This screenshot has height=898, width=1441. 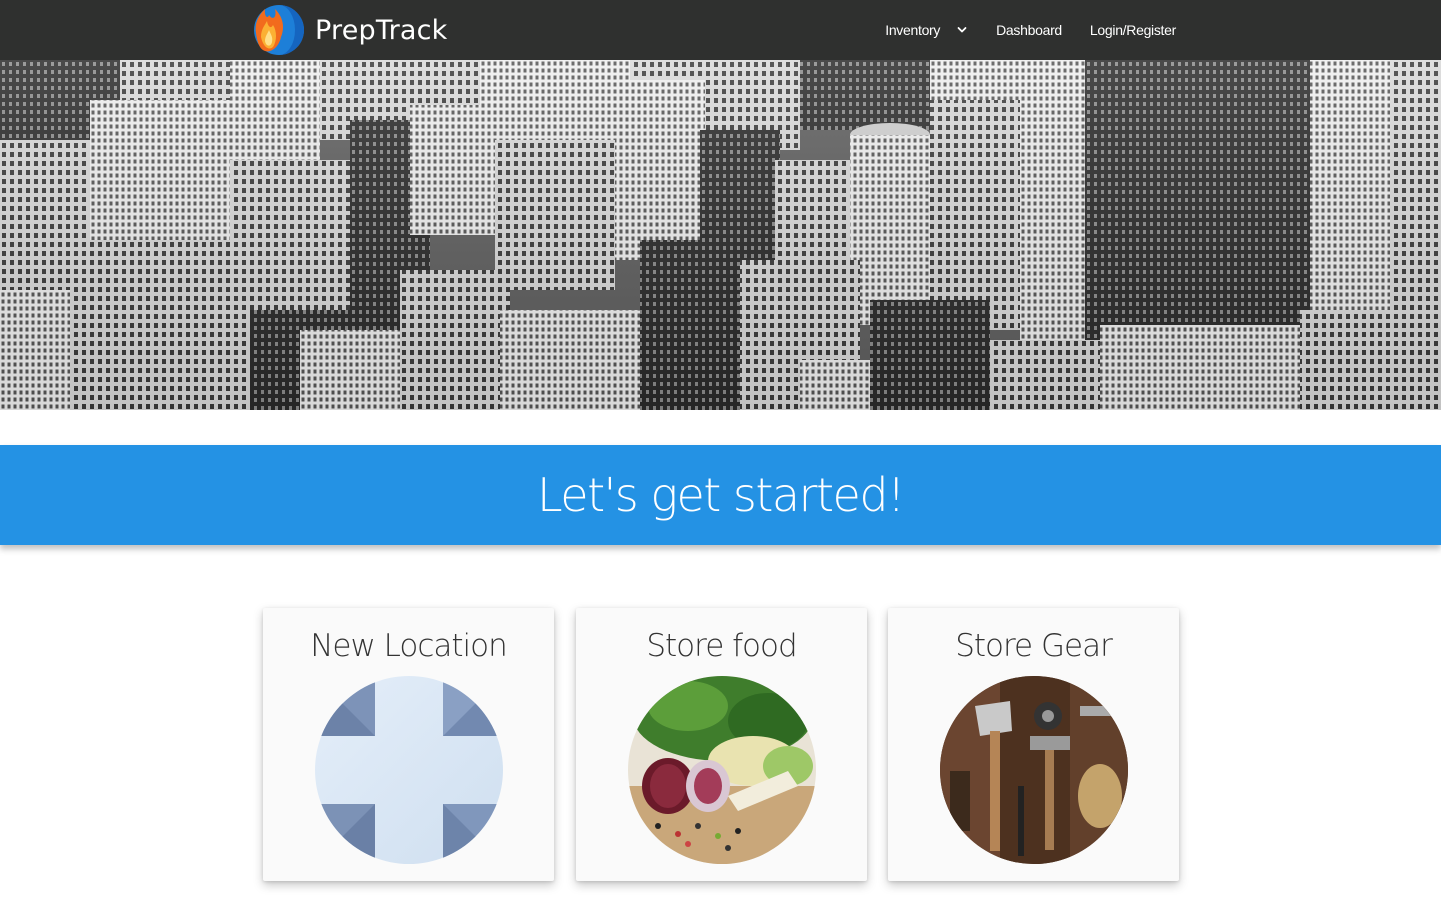 What do you see at coordinates (913, 30) in the screenshot?
I see `nav-inventory-label: Inventory` at bounding box center [913, 30].